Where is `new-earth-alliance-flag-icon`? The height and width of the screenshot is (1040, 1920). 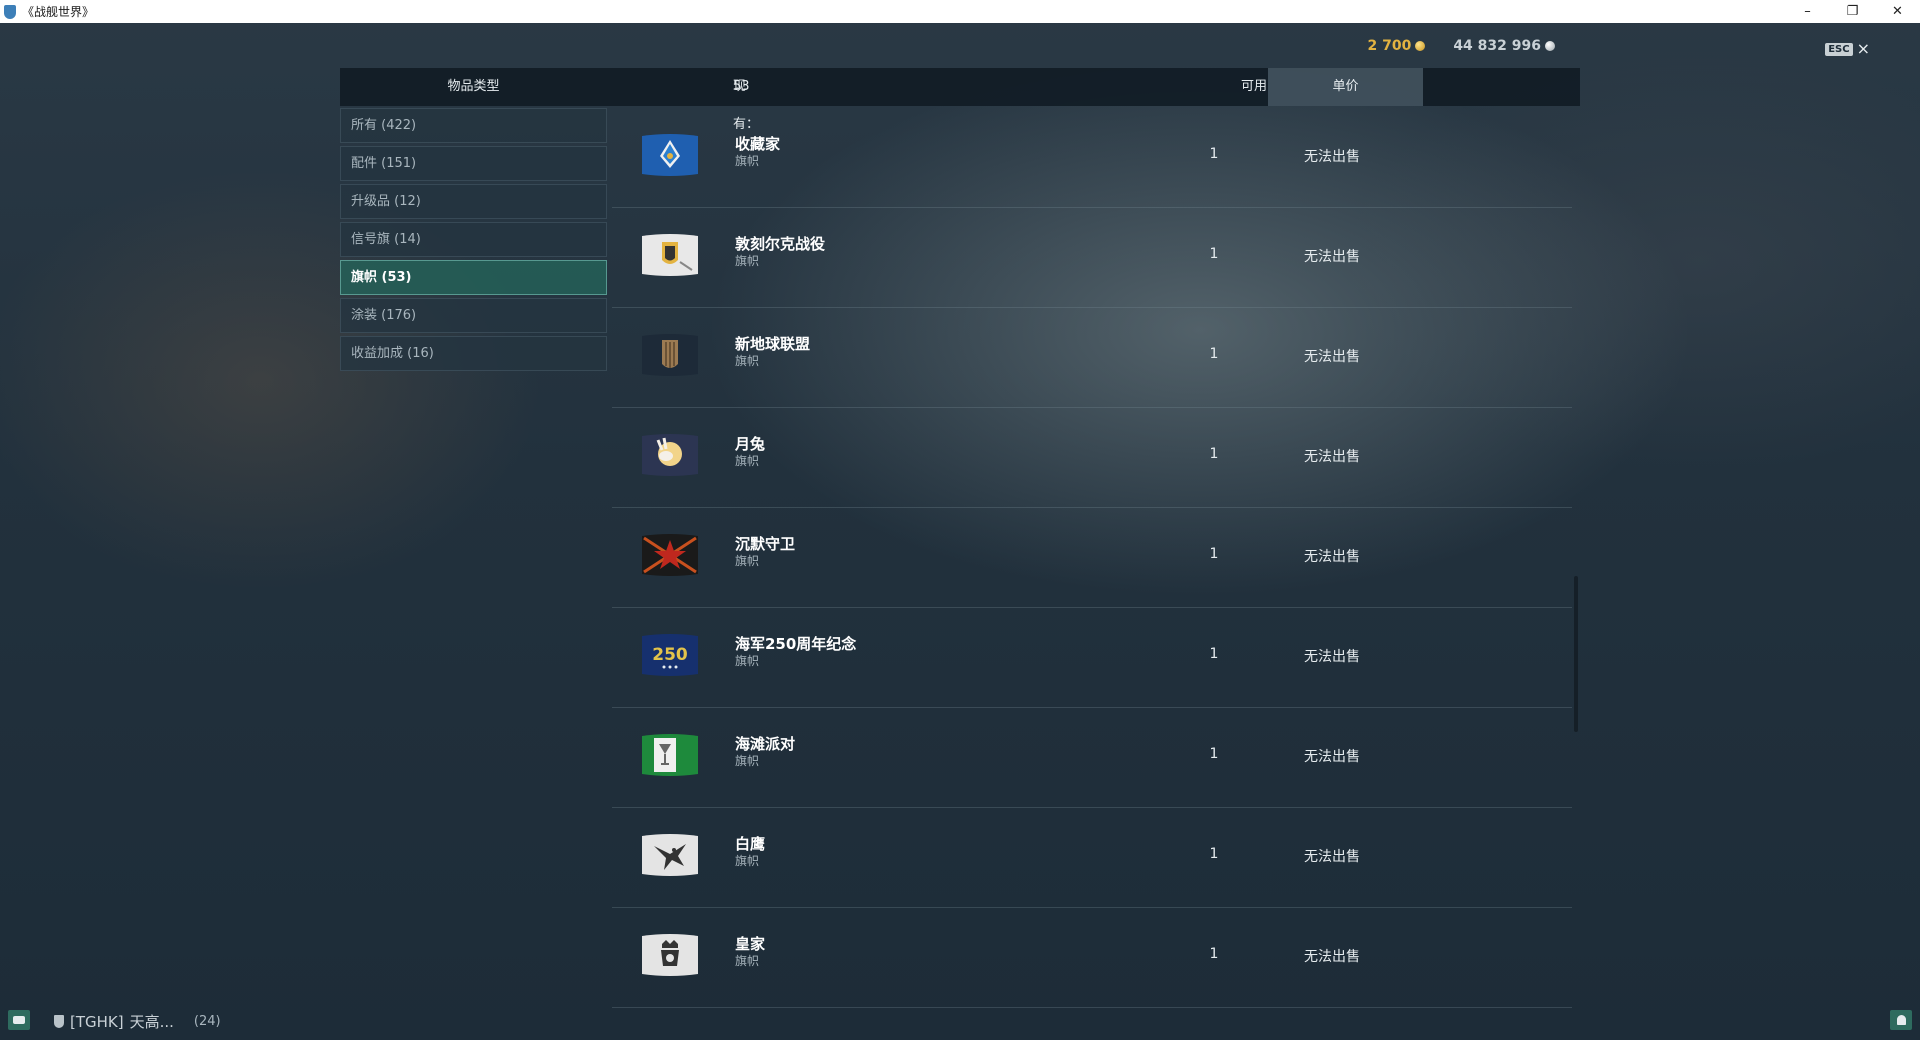
new-earth-alliance-flag-icon is located at coordinates (670, 355).